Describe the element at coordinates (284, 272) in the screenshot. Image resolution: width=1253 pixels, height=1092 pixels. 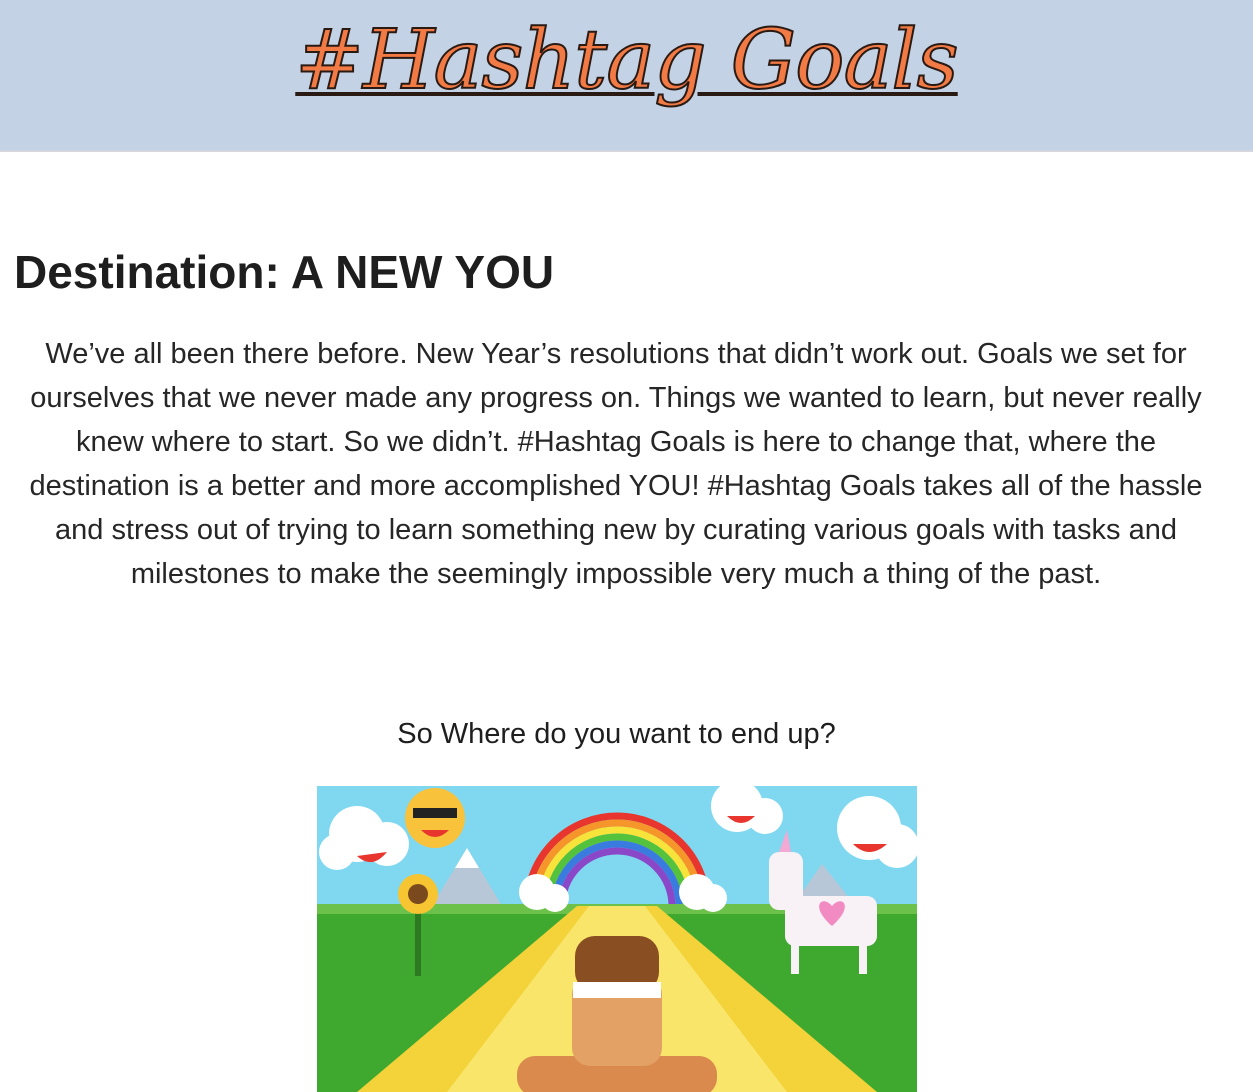
I see `page-headline: Destination: A NEW YOU` at that location.